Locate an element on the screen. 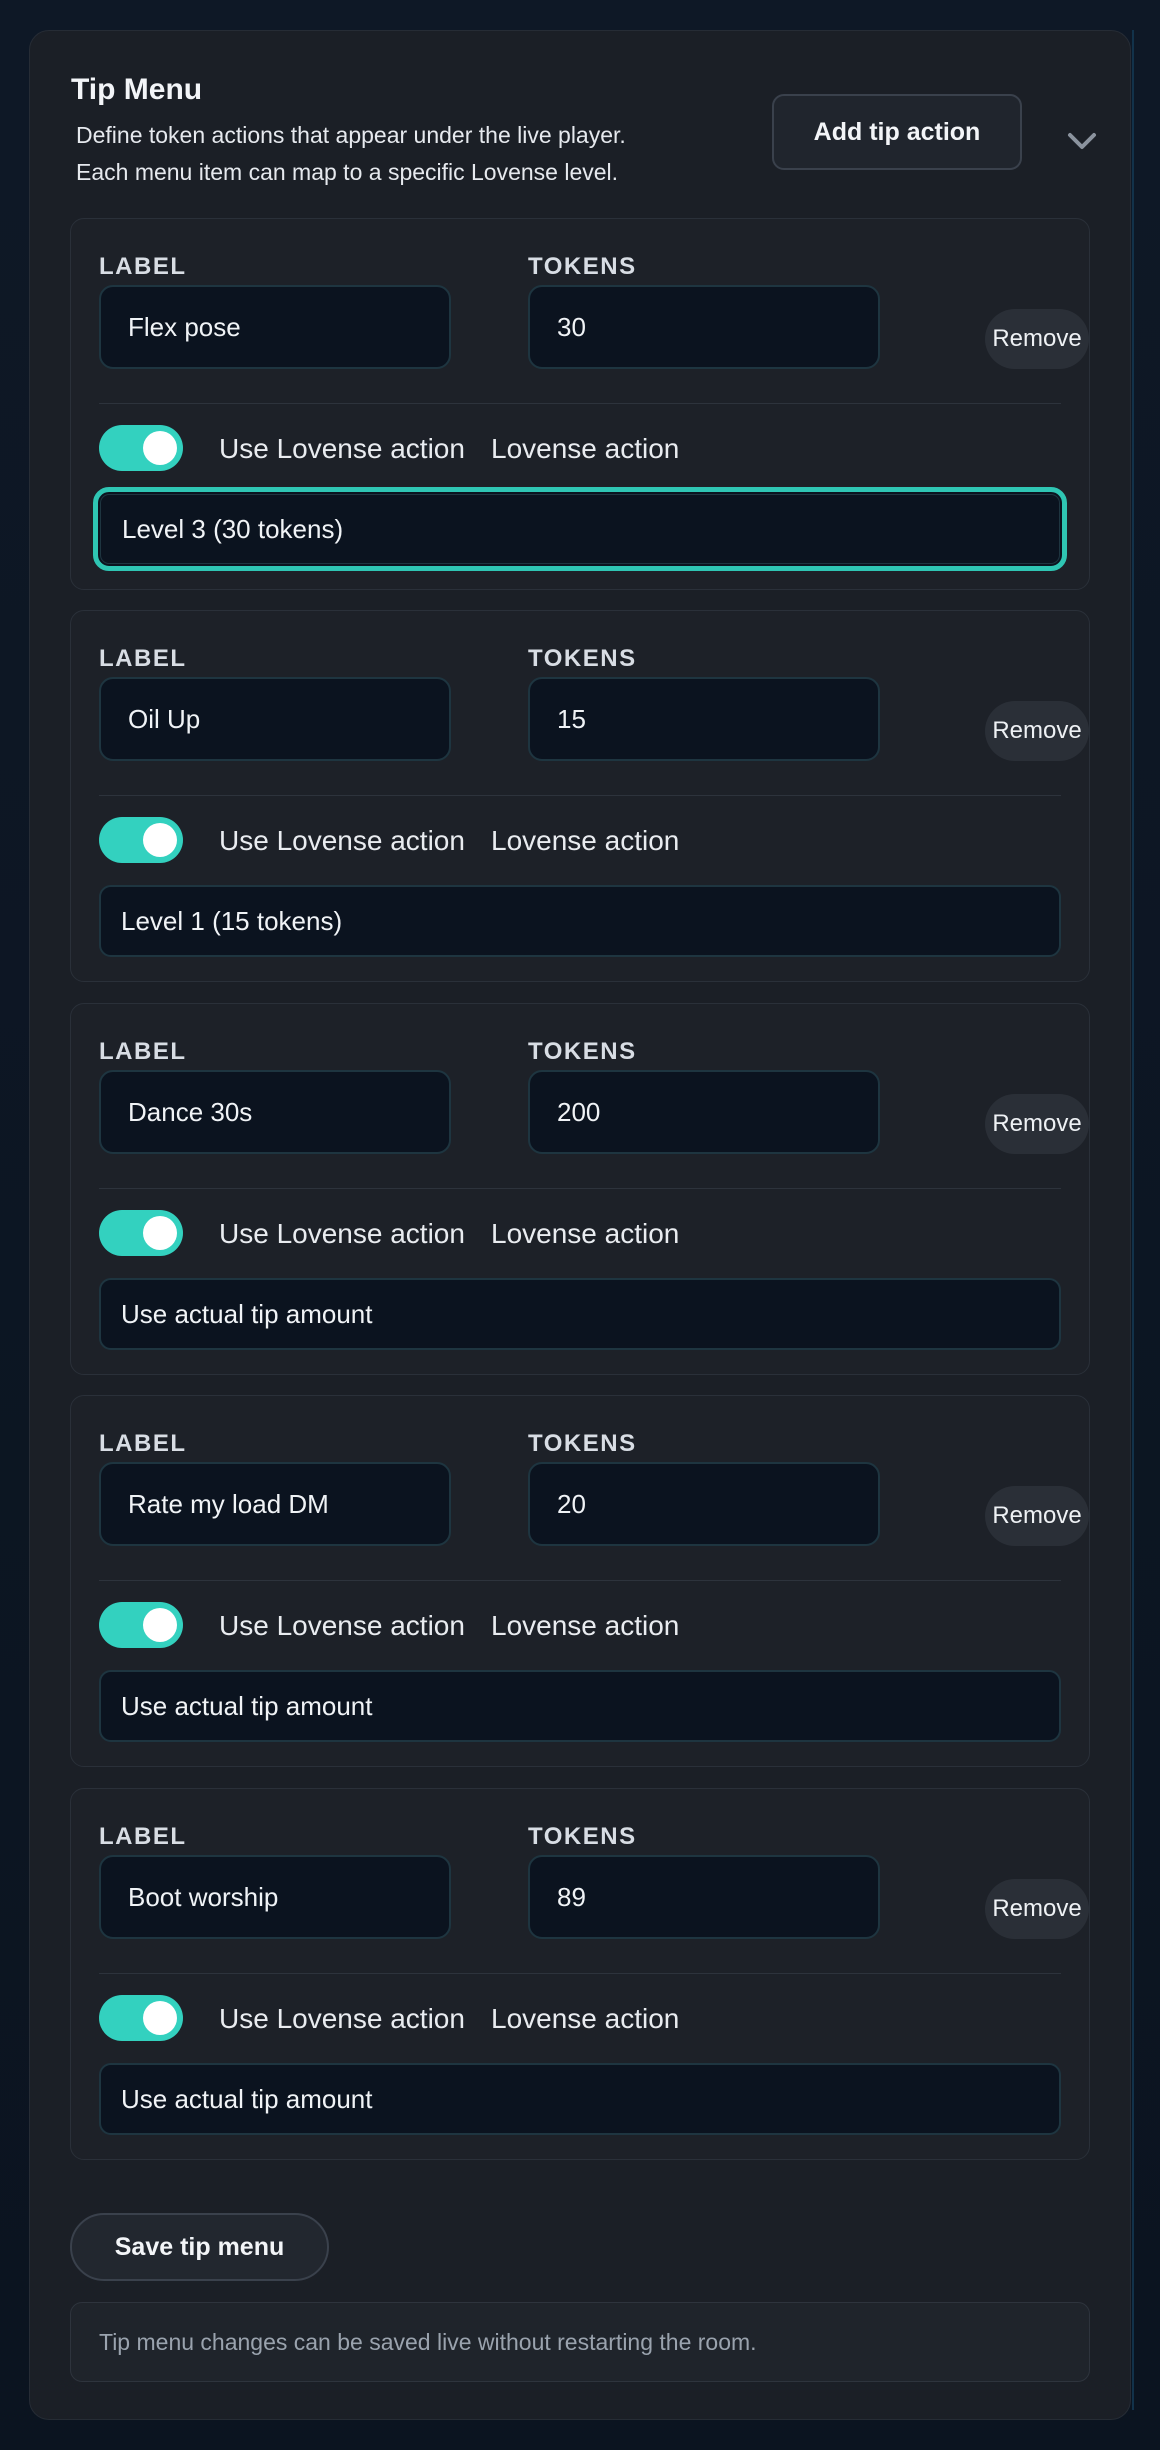  label-input: Flex pose is located at coordinates (275, 327).